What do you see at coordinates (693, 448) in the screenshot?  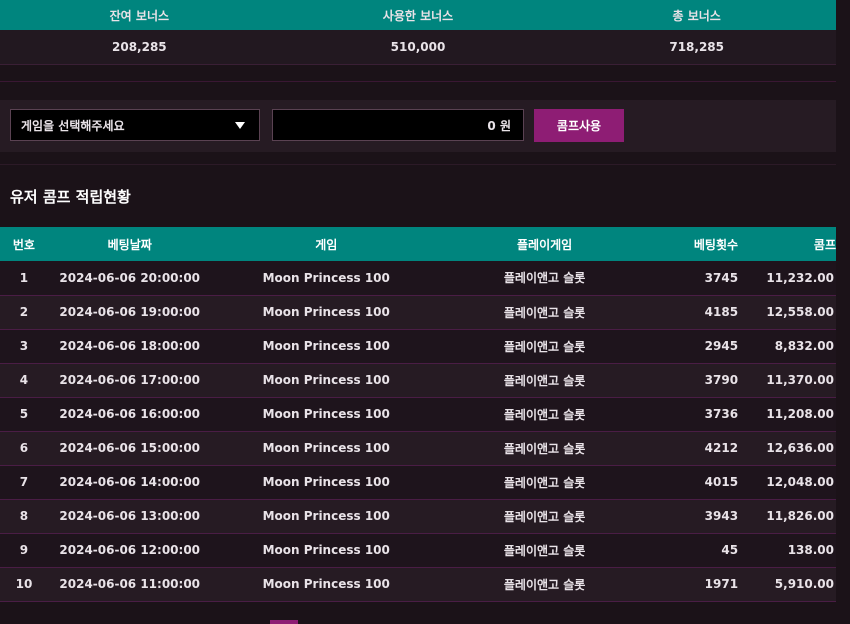 I see `row-bet-count: 4212` at bounding box center [693, 448].